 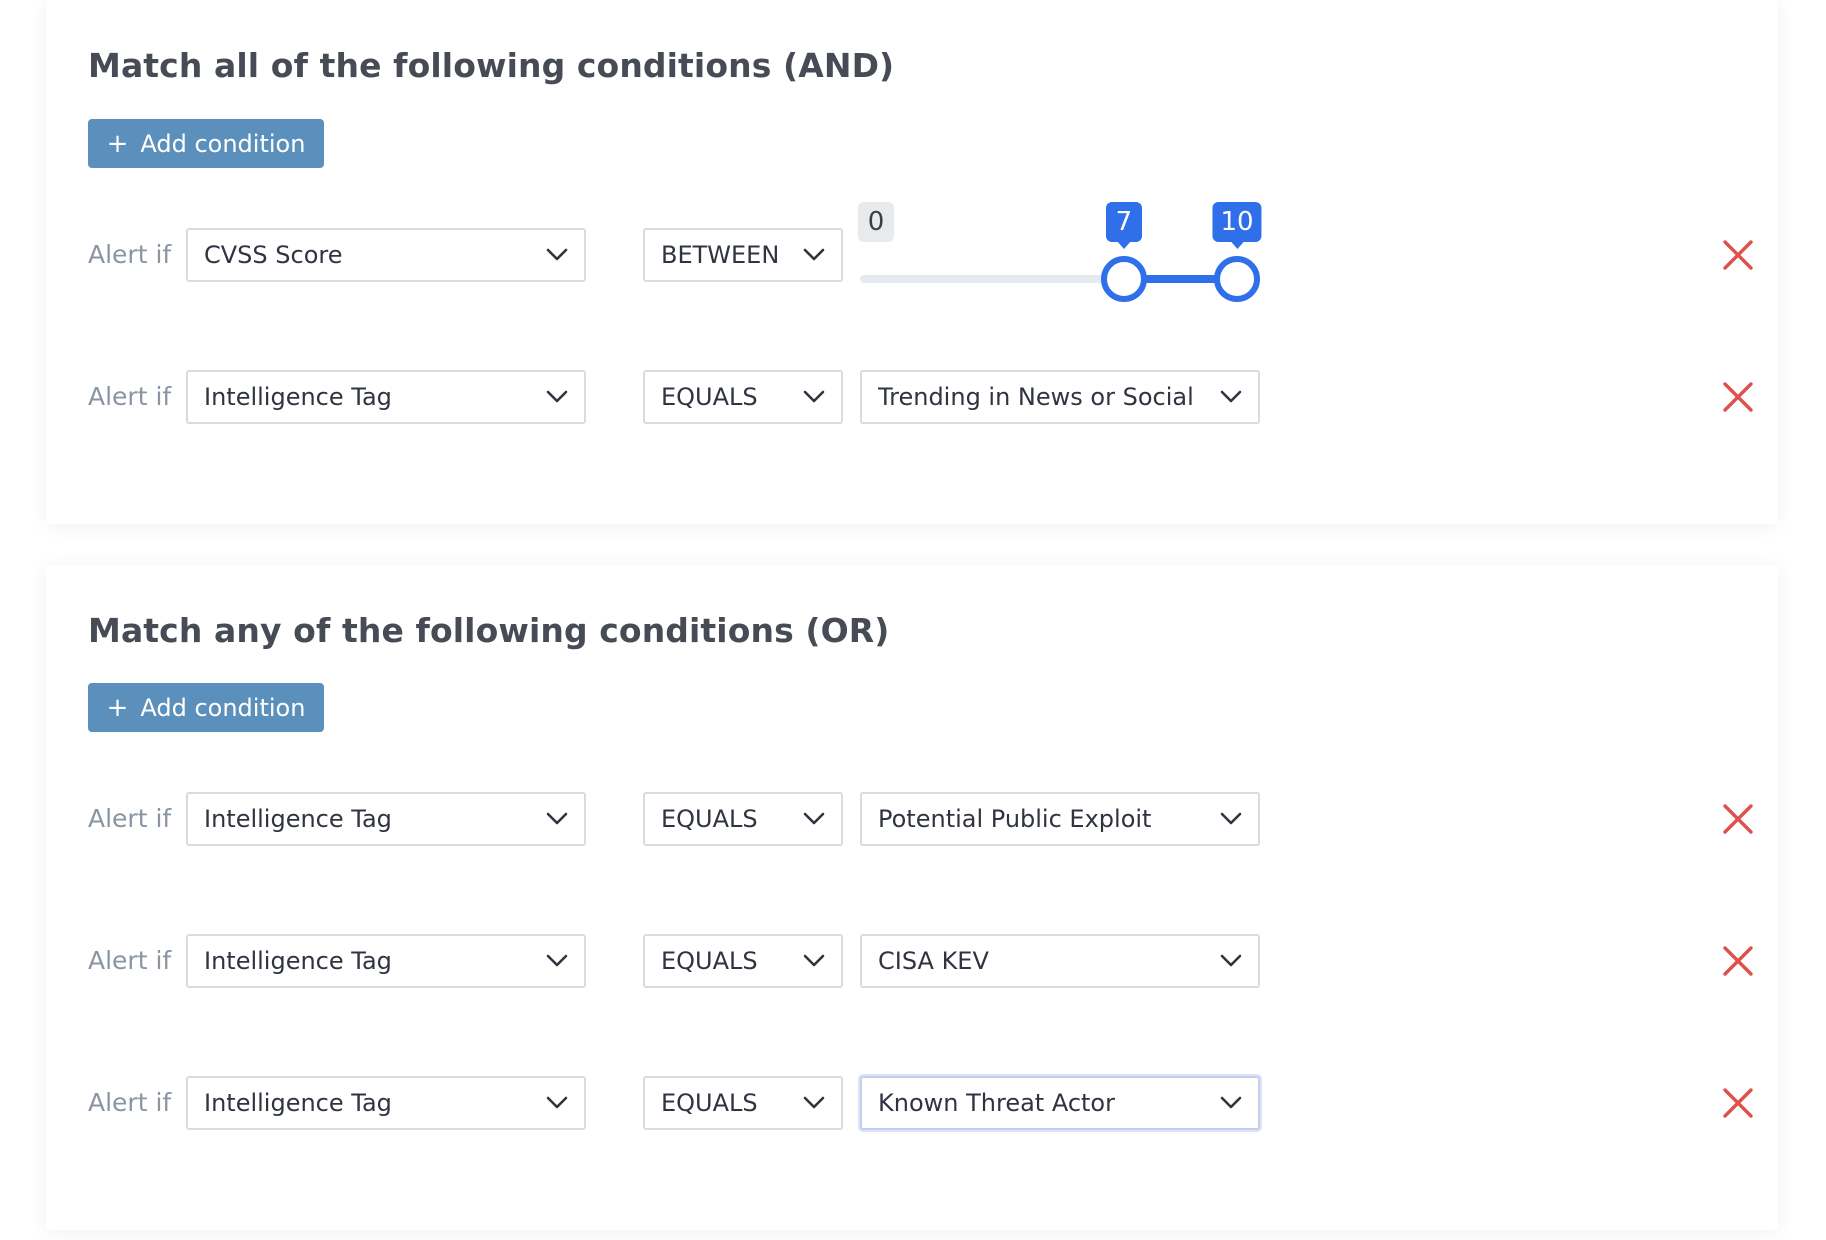 I want to click on add-condition-button-or: + Add condition, so click(x=206, y=707).